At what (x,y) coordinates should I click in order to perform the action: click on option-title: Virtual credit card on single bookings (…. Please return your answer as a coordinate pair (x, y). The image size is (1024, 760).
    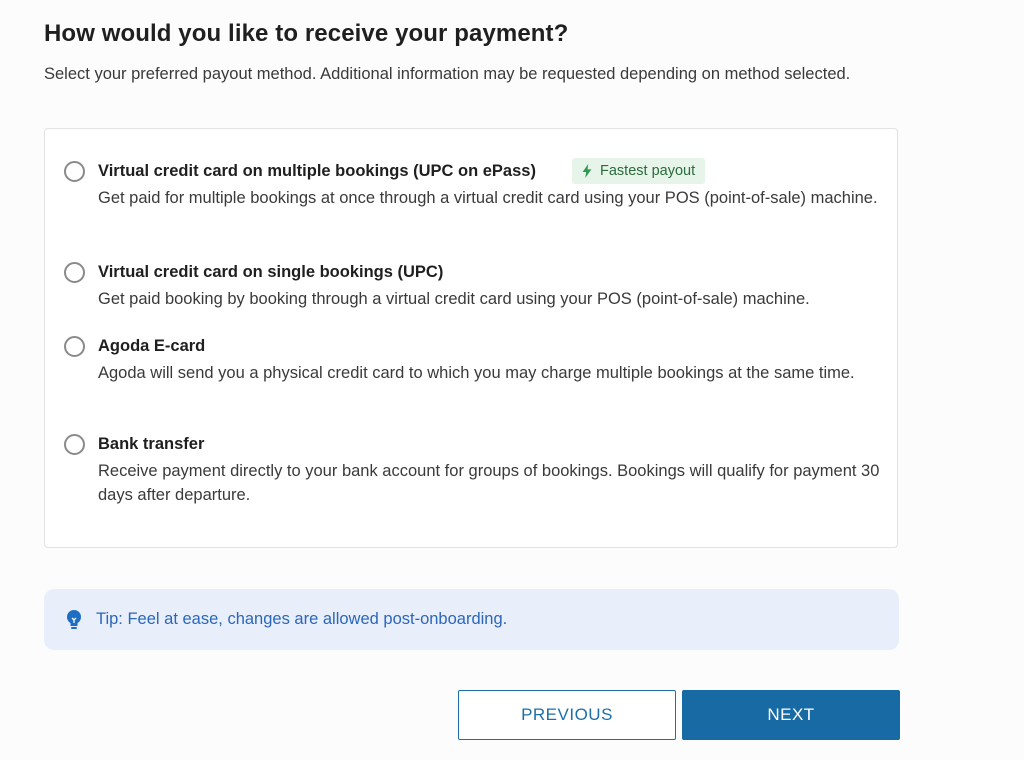
    Looking at the image, I should click on (271, 272).